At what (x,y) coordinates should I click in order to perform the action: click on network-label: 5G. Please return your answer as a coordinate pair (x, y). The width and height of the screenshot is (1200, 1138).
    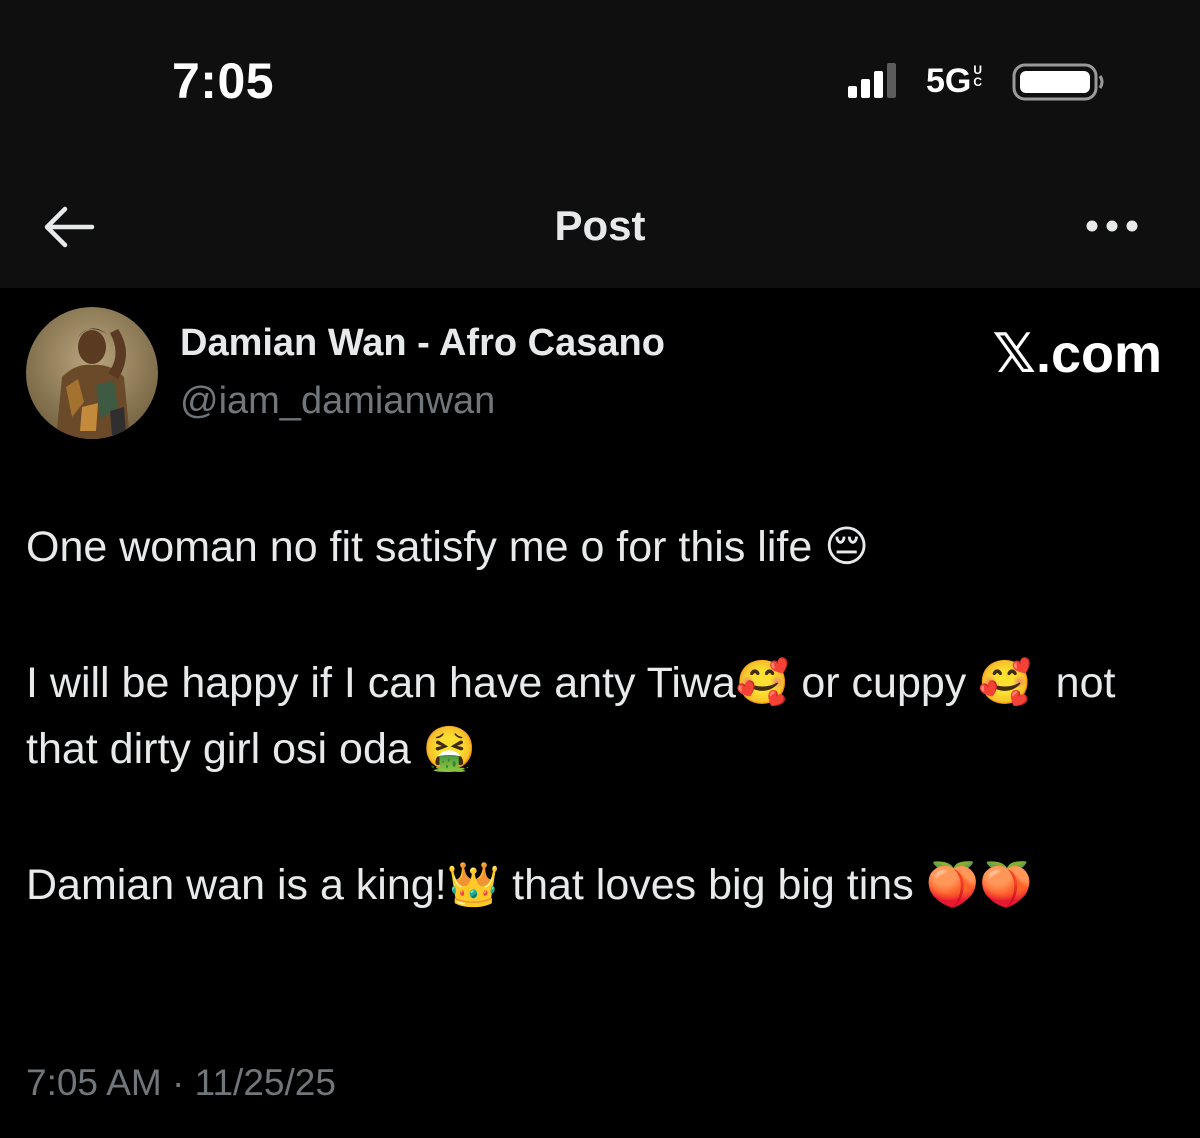
    Looking at the image, I should click on (949, 81).